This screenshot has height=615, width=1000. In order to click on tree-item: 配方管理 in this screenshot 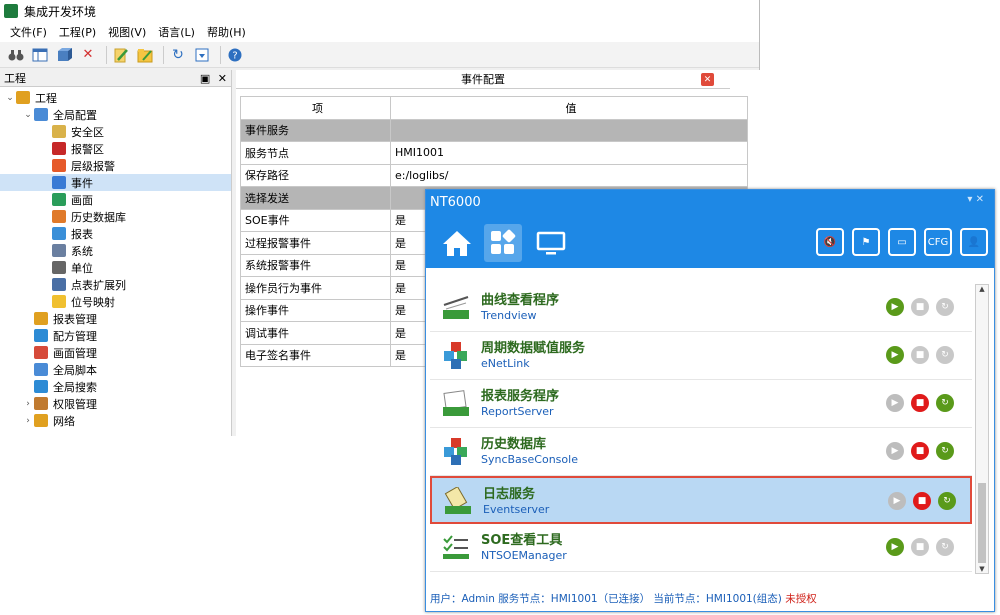, I will do `click(115, 335)`.